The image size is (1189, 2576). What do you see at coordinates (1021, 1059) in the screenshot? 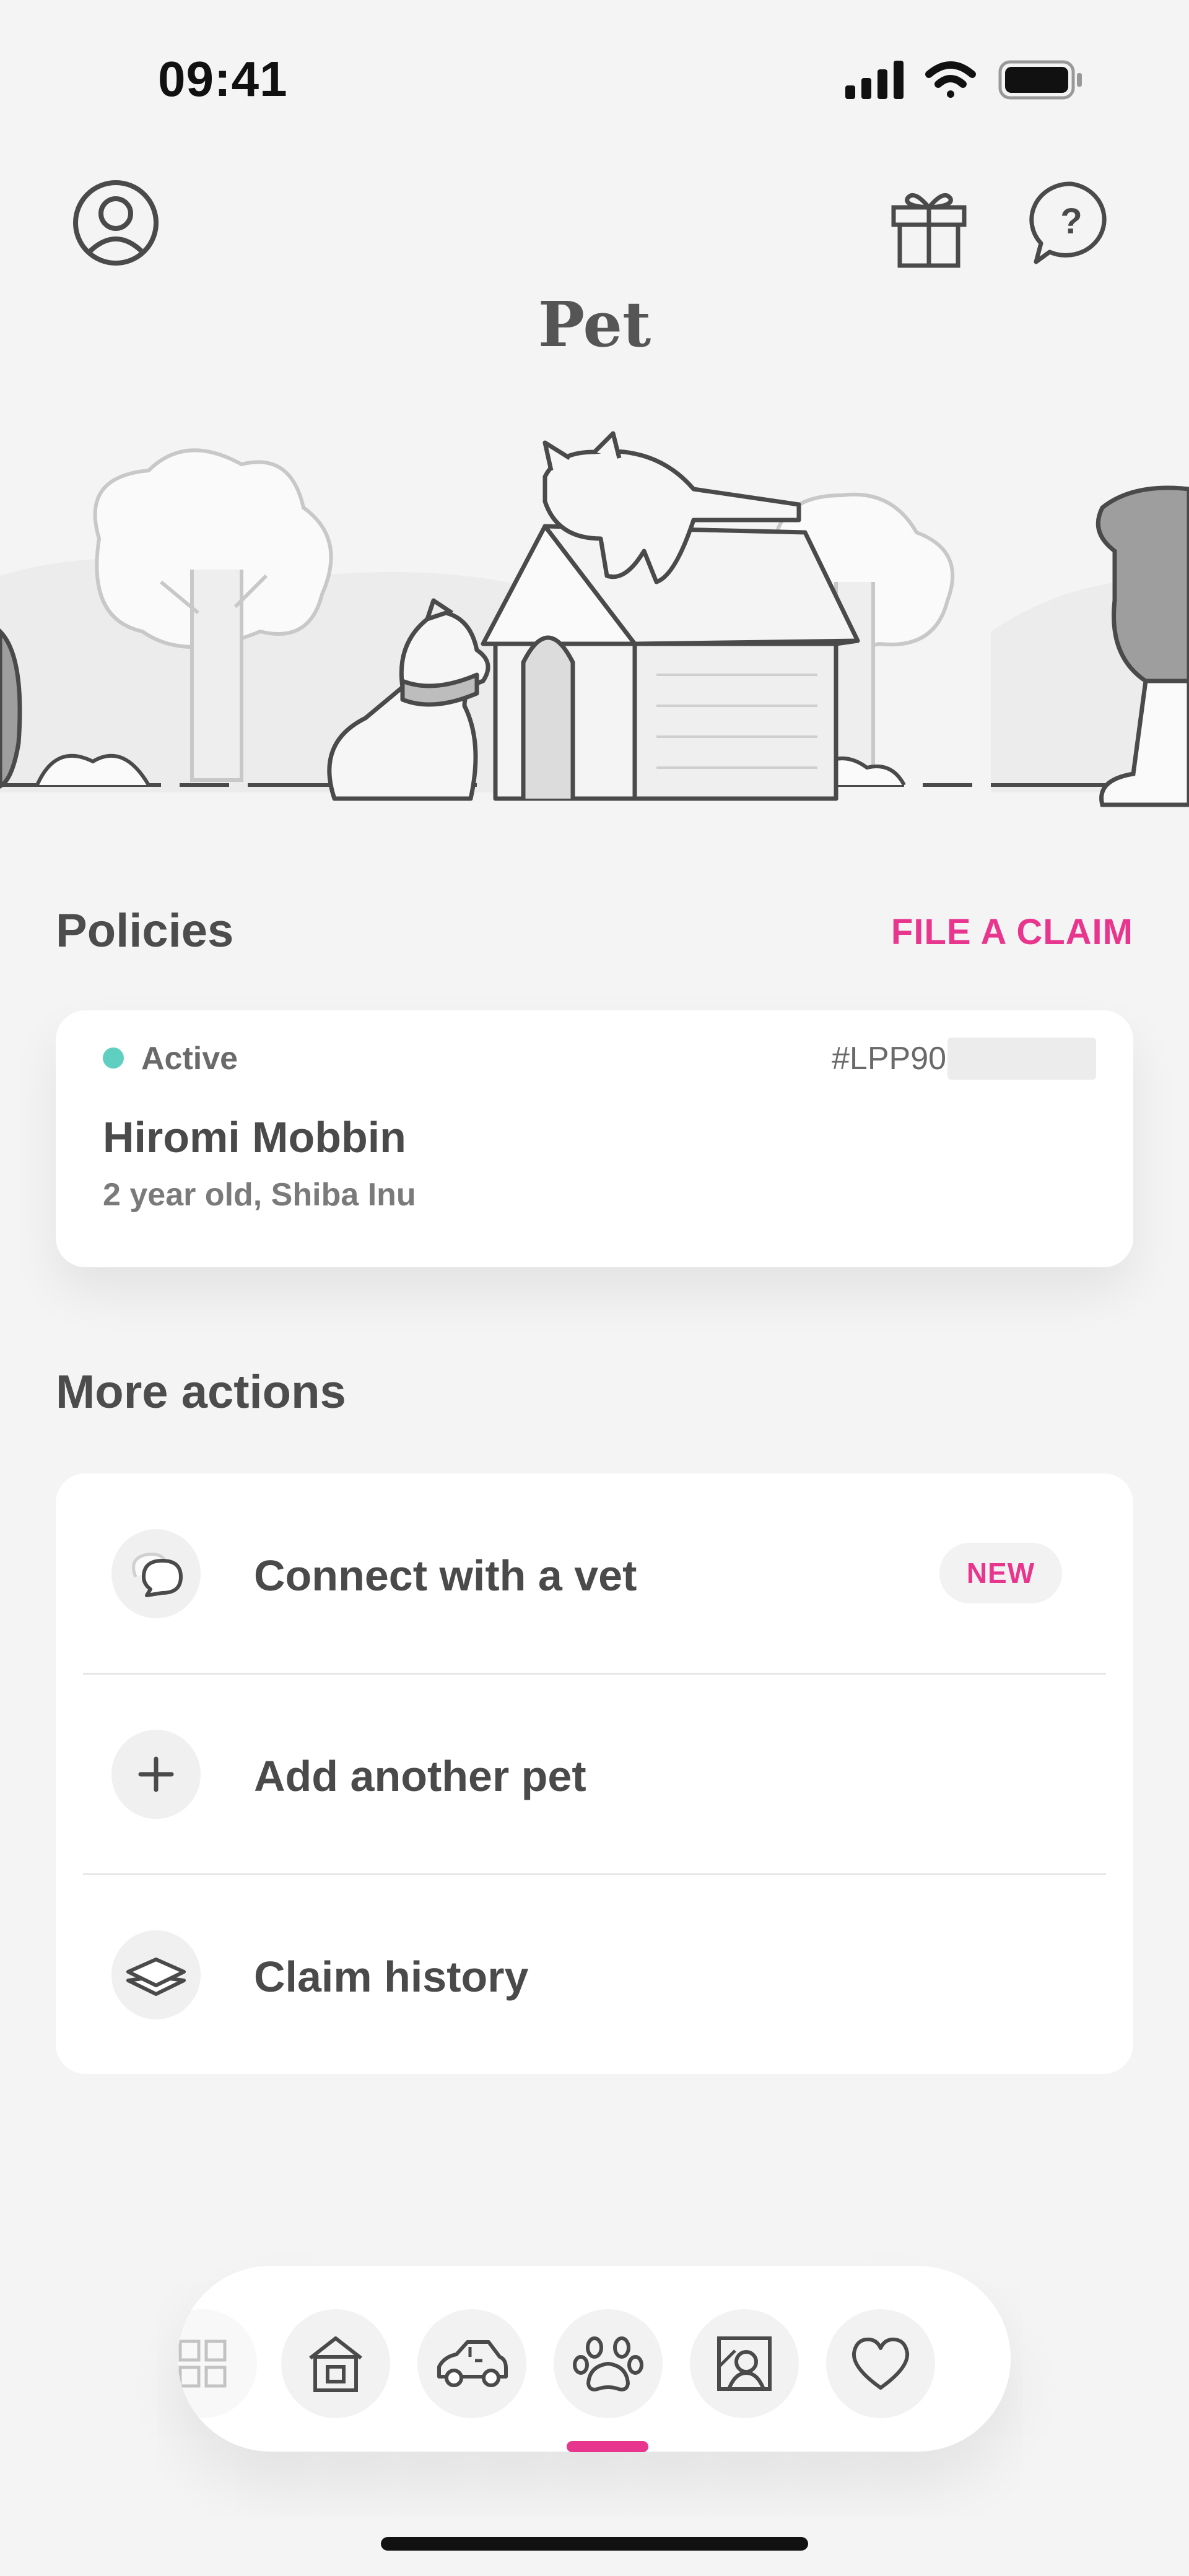
I see `policy-number-redaction` at bounding box center [1021, 1059].